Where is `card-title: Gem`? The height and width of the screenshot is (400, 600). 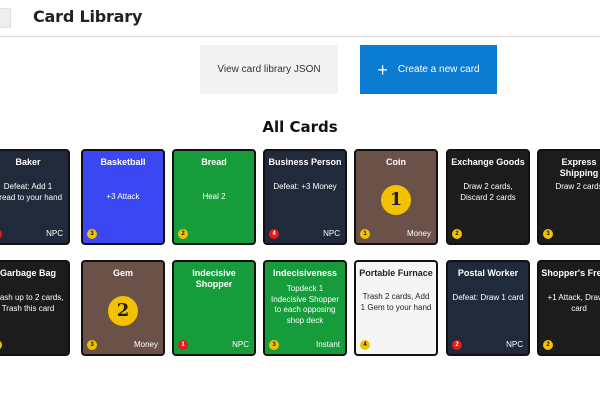
card-title: Gem is located at coordinates (122, 273).